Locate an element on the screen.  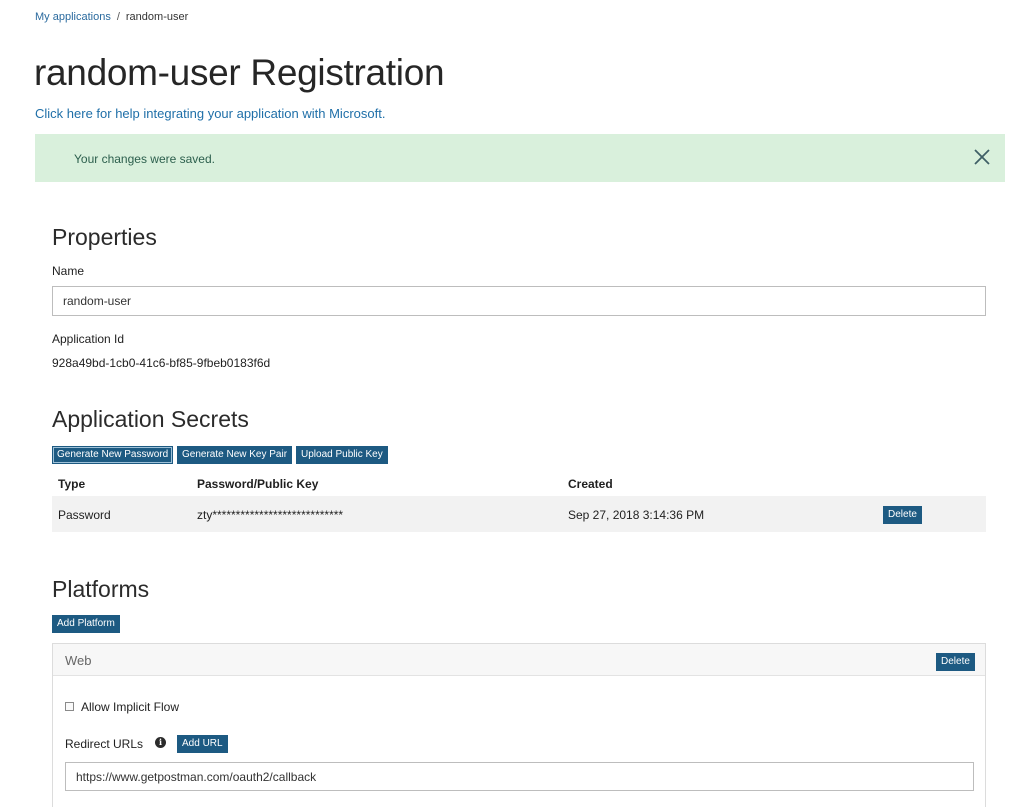
name-input is located at coordinates (519, 301).